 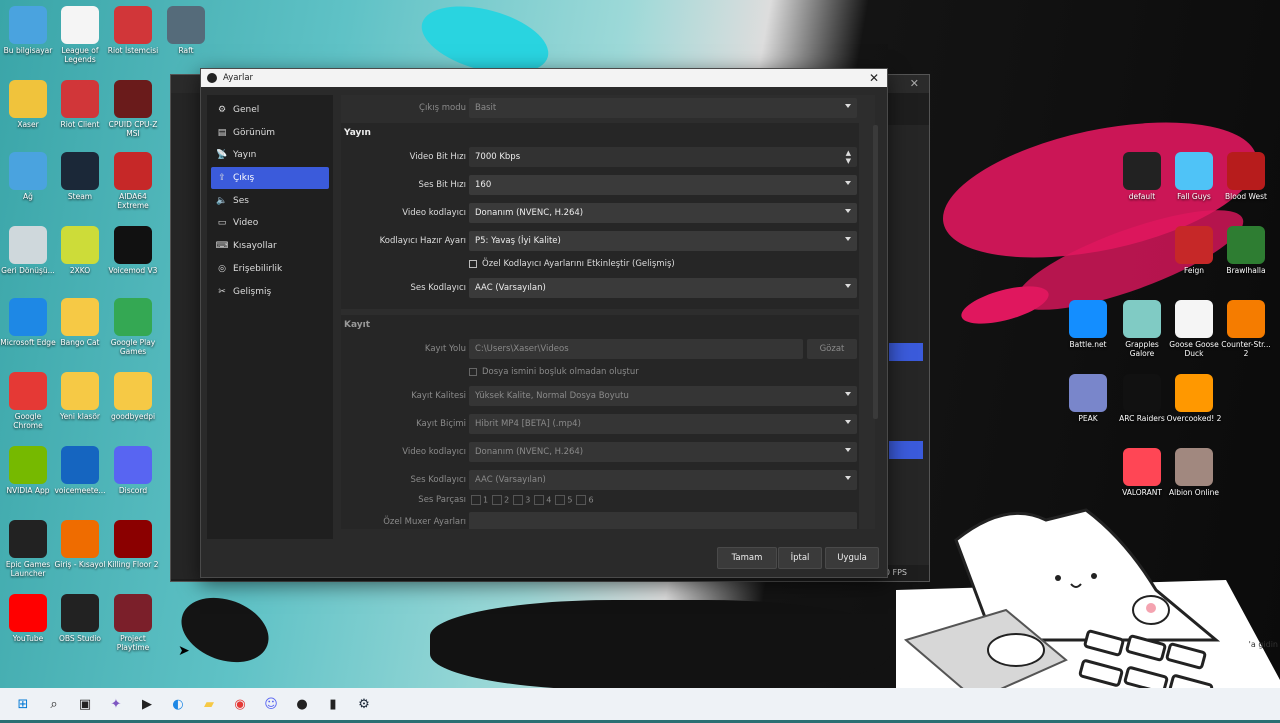 I want to click on audio-track-checkboxes: 1 2 3 4 5 6, so click(x=532, y=500).